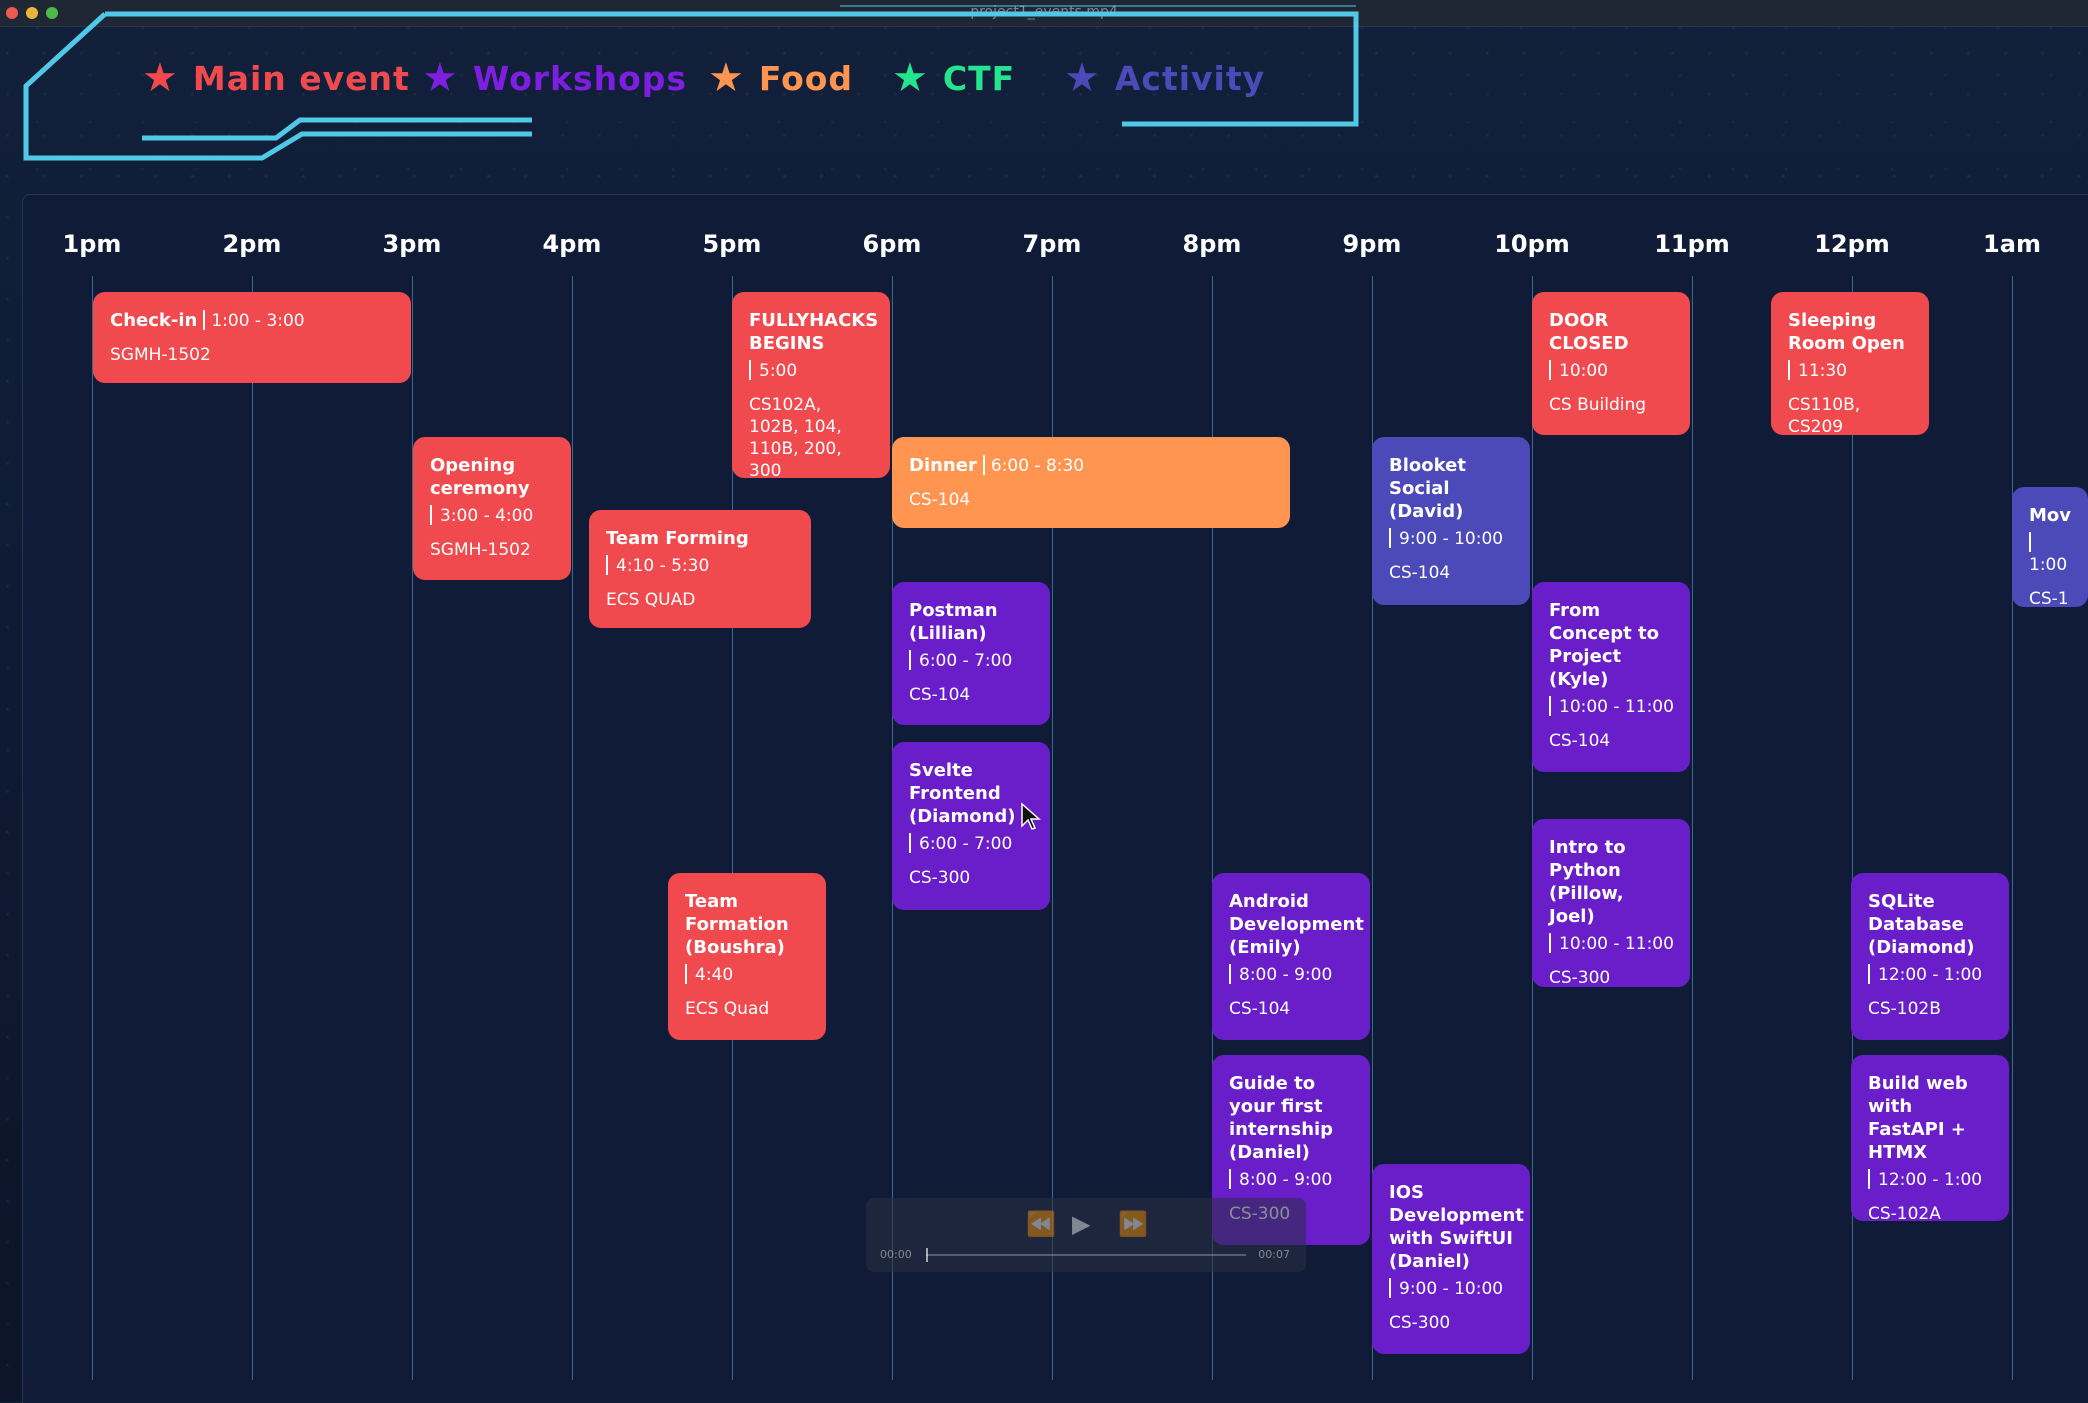  What do you see at coordinates (795, 436) in the screenshot?
I see `event-location: CS102A, 102B, 104, 110B, 200, 300` at bounding box center [795, 436].